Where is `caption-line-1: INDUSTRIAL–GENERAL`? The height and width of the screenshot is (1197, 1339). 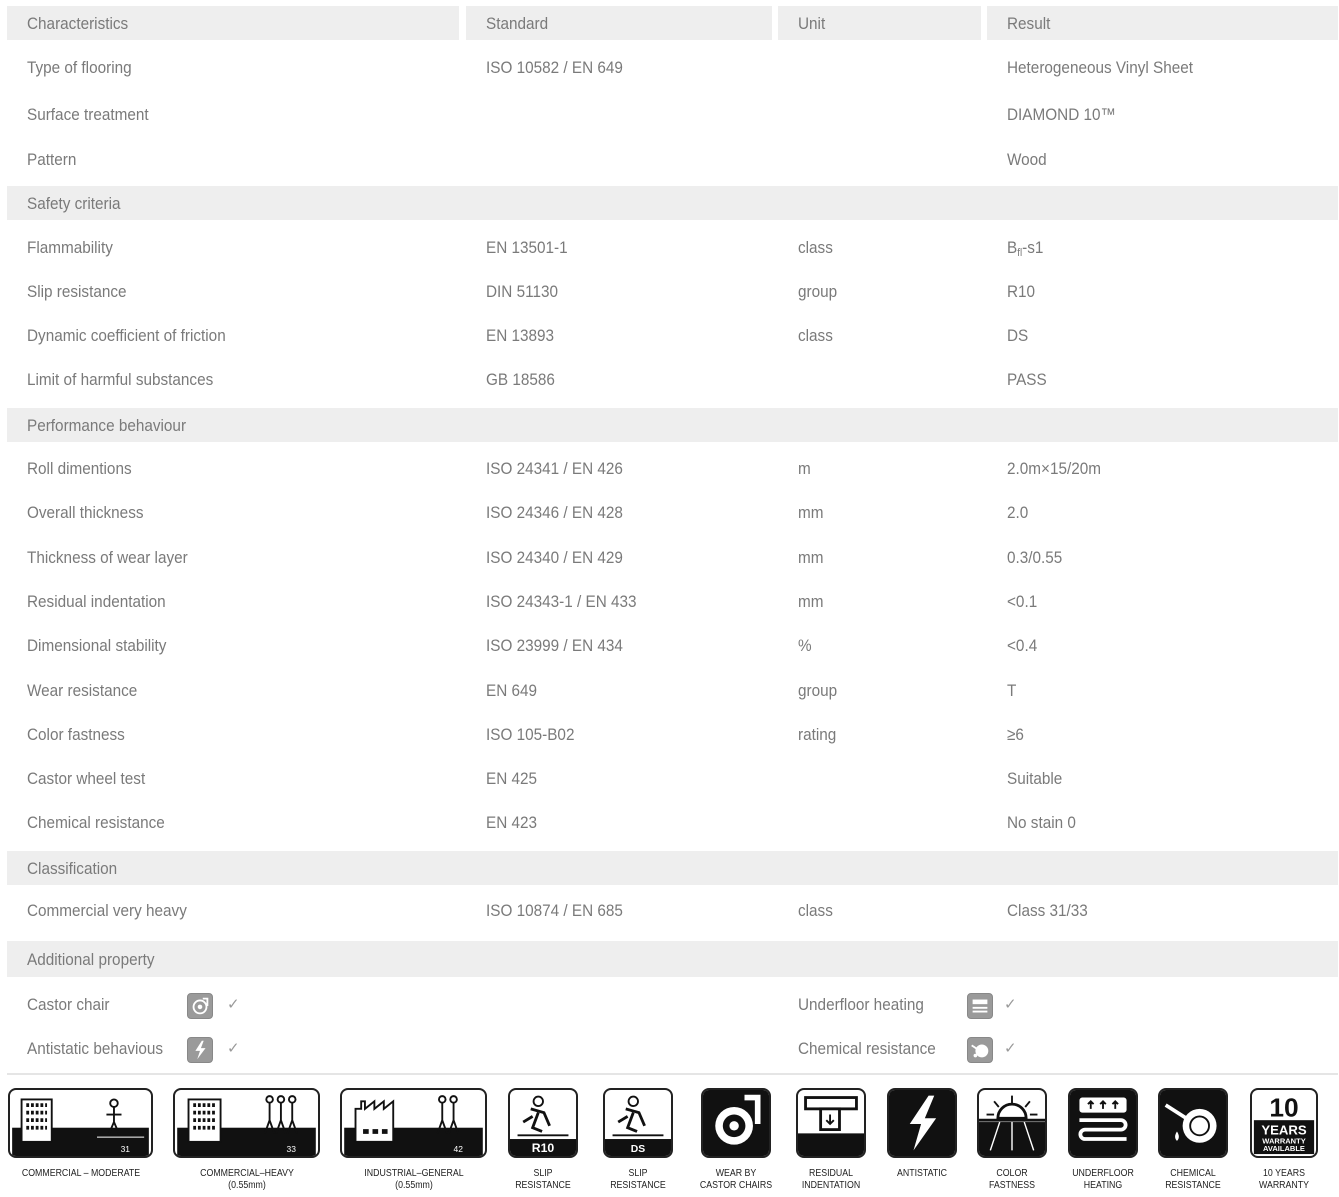 caption-line-1: INDUSTRIAL–GENERAL is located at coordinates (413, 1173).